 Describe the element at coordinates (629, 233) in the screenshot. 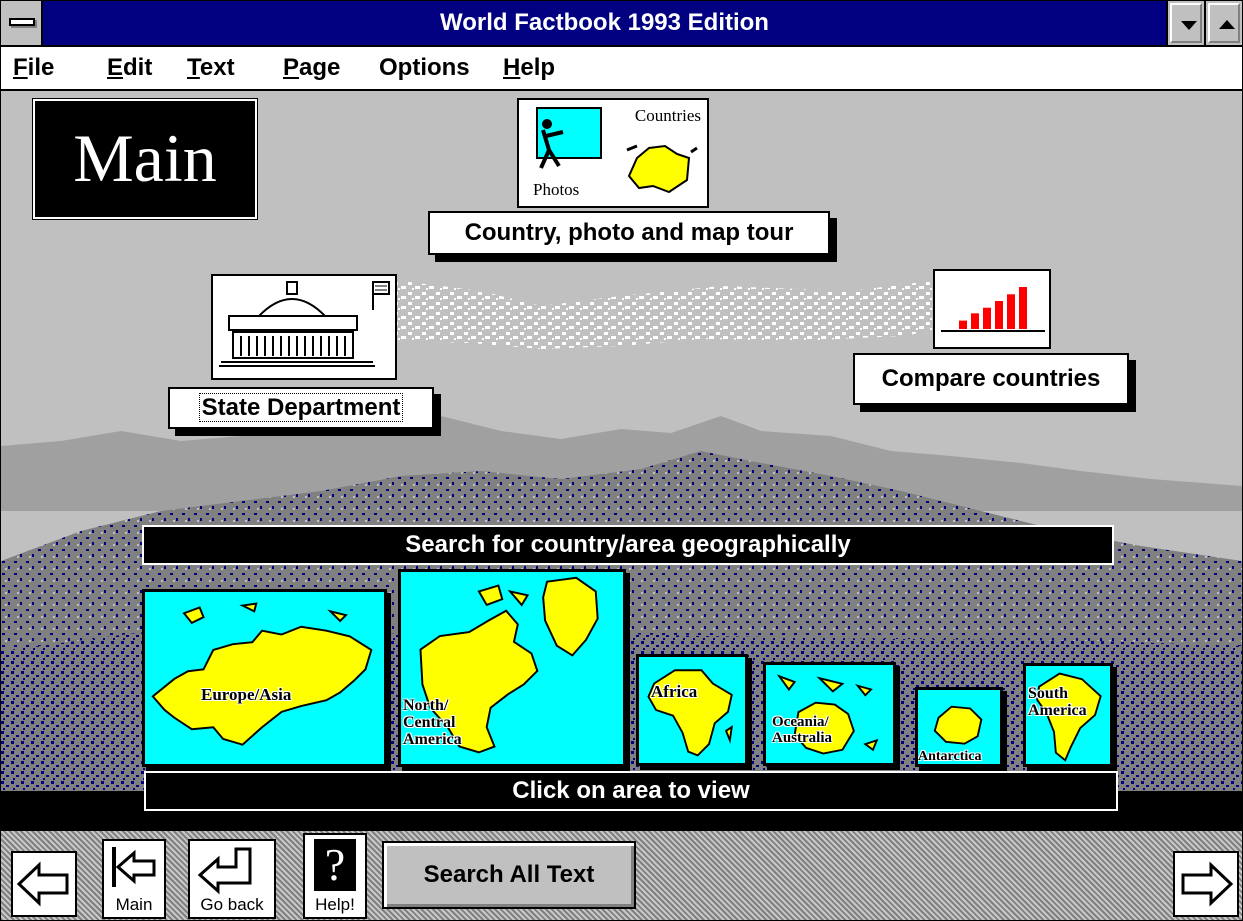

I see `tour-button: Country, photo and map tour` at that location.